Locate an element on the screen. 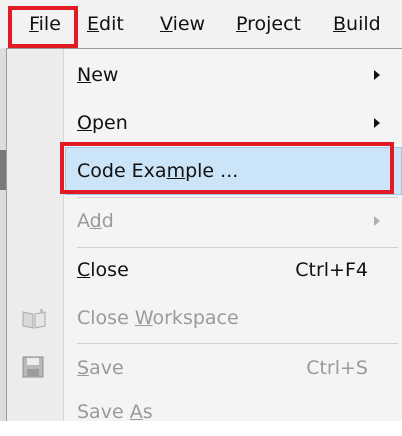 The height and width of the screenshot is (436, 402). code-example-annotation-box is located at coordinates (227, 168).